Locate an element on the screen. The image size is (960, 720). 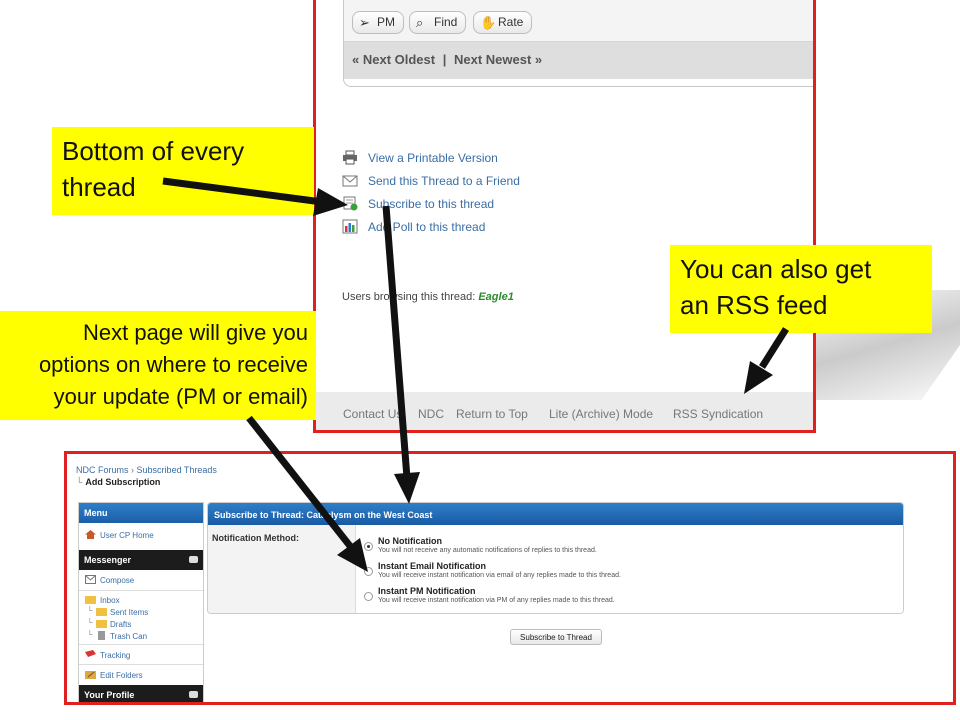
tracking-label: Tracking is located at coordinates (115, 655).